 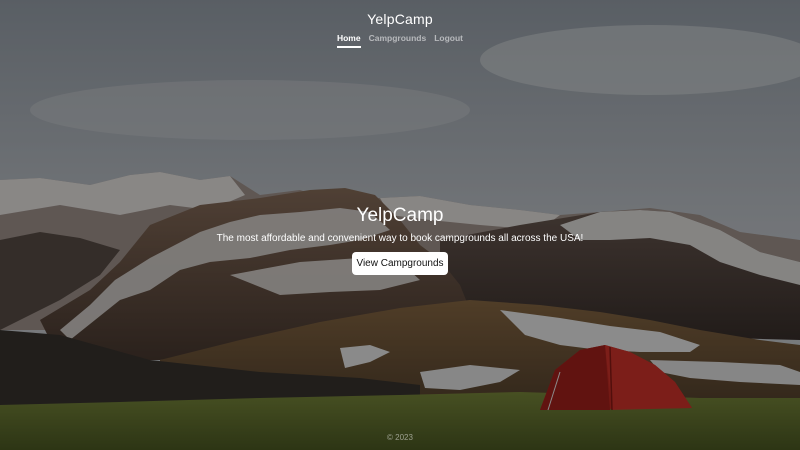 What do you see at coordinates (448, 40) in the screenshot?
I see `nav-link-logout: Logout` at bounding box center [448, 40].